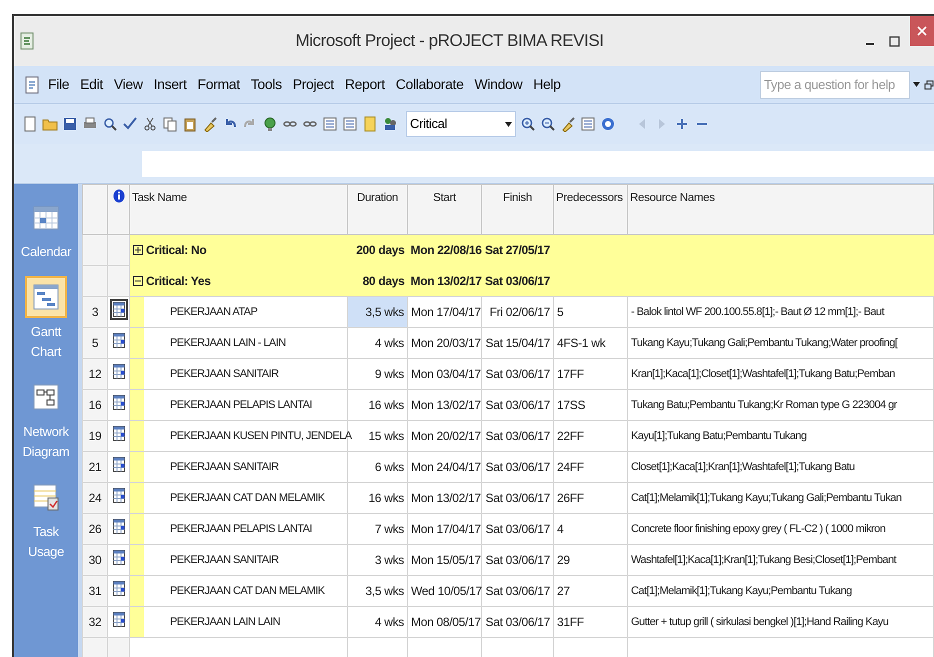 The image size is (934, 657). Describe the element at coordinates (91, 84) in the screenshot. I see `menu-item: Edit` at that location.